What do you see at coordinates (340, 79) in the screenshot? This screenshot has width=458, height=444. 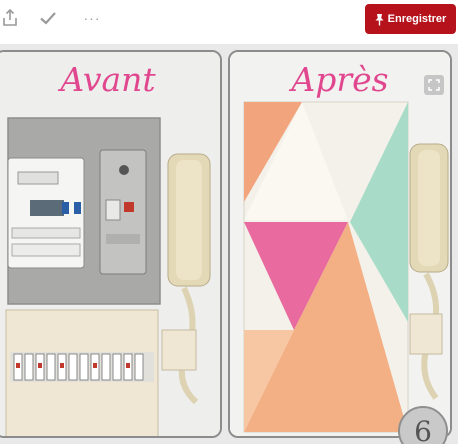 I see `after-title: Après` at bounding box center [340, 79].